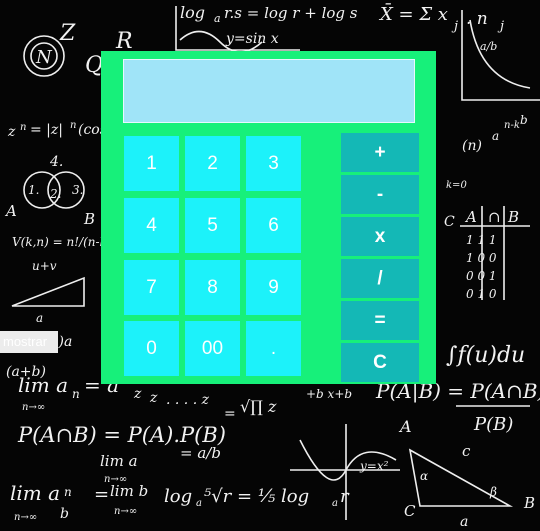 The height and width of the screenshot is (531, 540). Describe the element at coordinates (33, 190) in the screenshot. I see `svg-text: 1.` at that location.